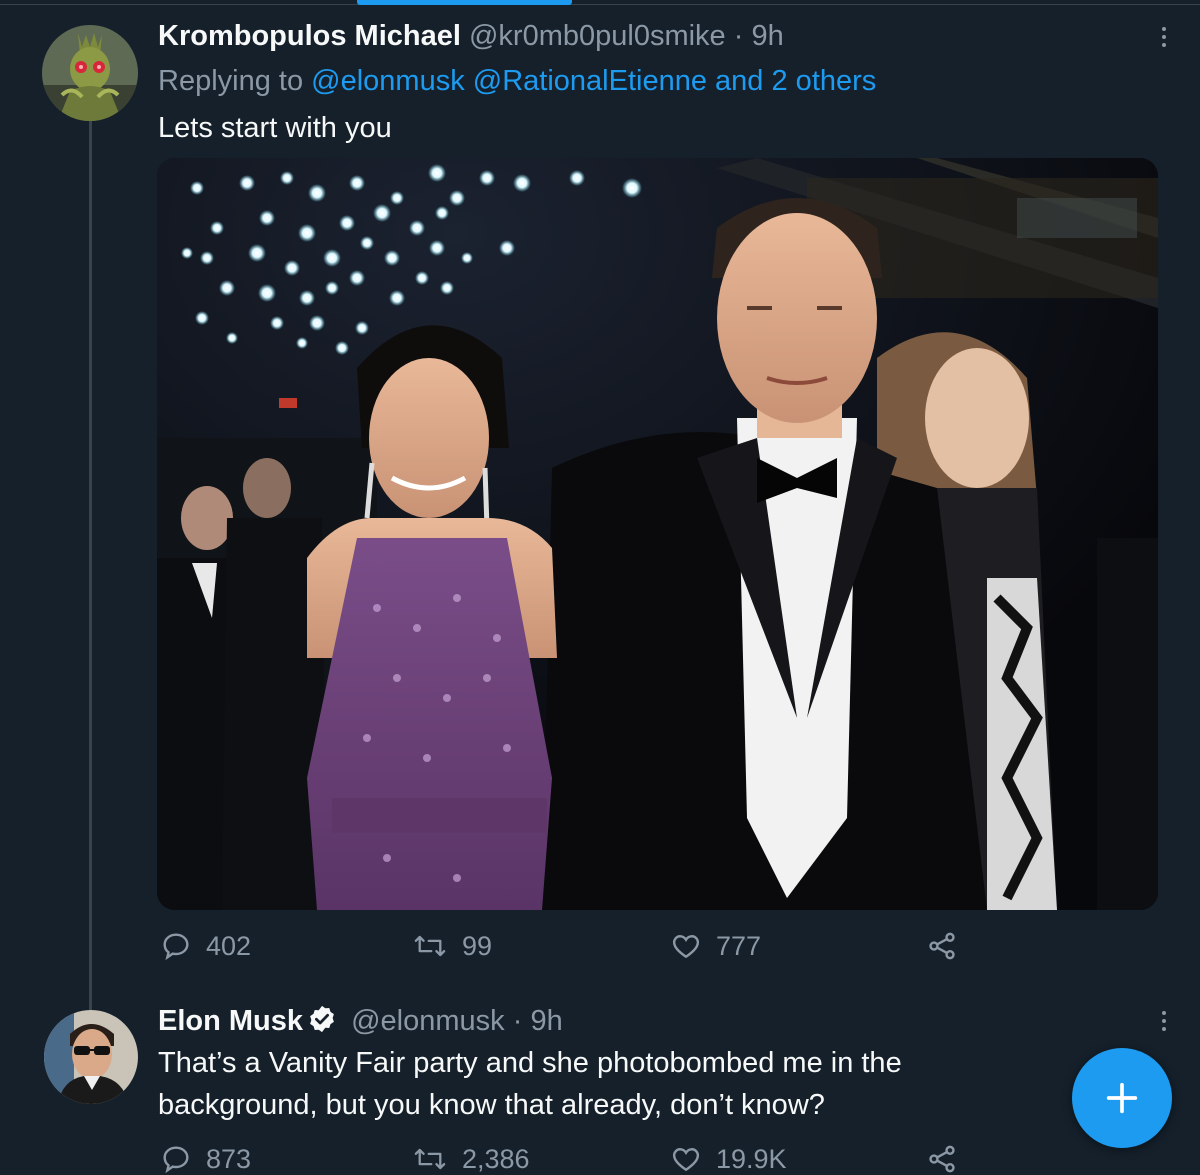 The image size is (1200, 1175). I want to click on tweet2-retweet-button: 2,386, so click(471, 1157).